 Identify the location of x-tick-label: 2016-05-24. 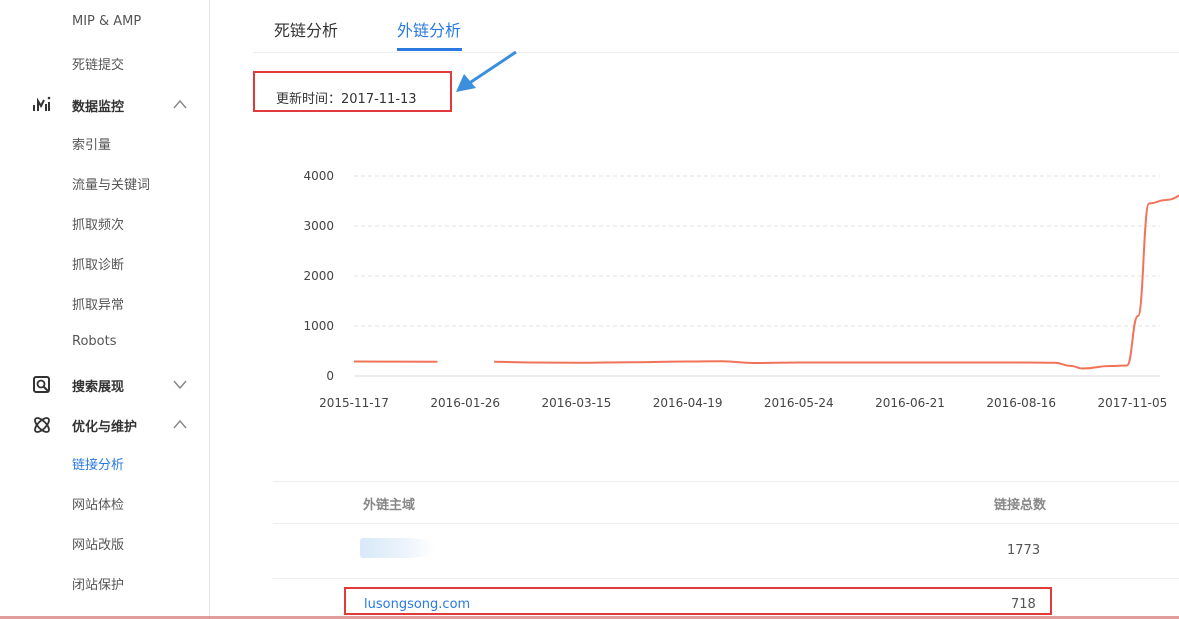
(799, 403).